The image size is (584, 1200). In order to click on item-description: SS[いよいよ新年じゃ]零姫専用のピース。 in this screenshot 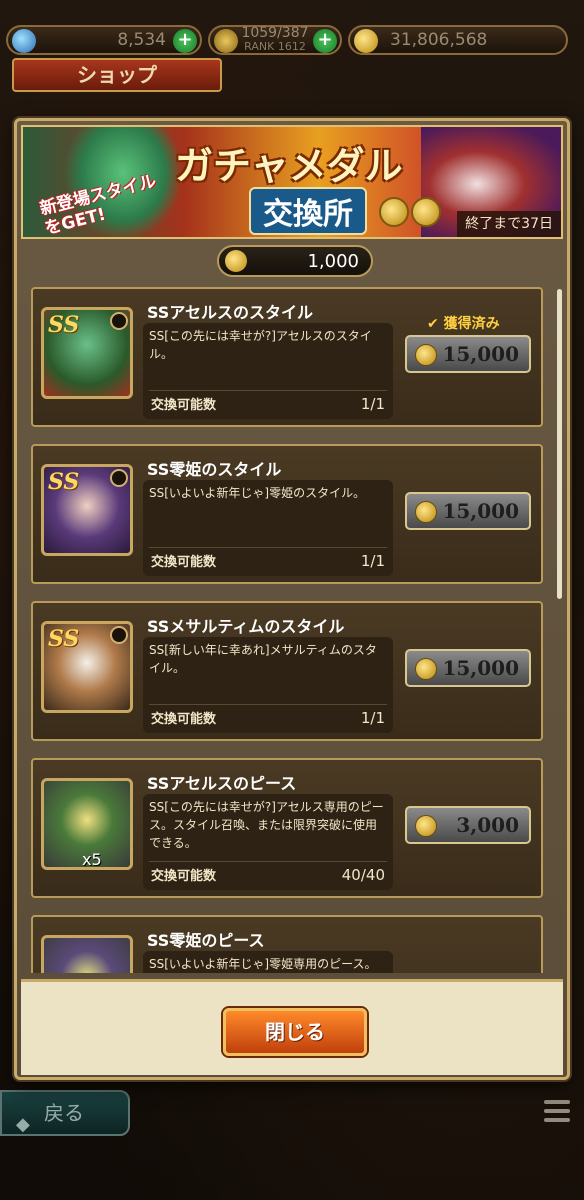, I will do `click(263, 964)`.